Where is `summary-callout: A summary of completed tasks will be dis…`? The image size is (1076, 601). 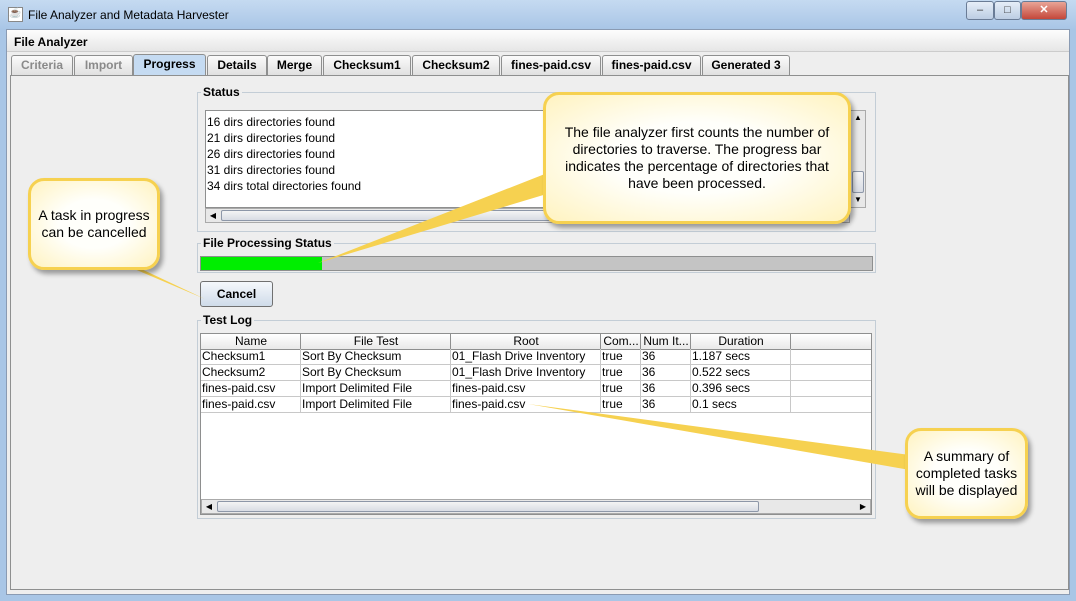
summary-callout: A summary of completed tasks will be dis… is located at coordinates (966, 473).